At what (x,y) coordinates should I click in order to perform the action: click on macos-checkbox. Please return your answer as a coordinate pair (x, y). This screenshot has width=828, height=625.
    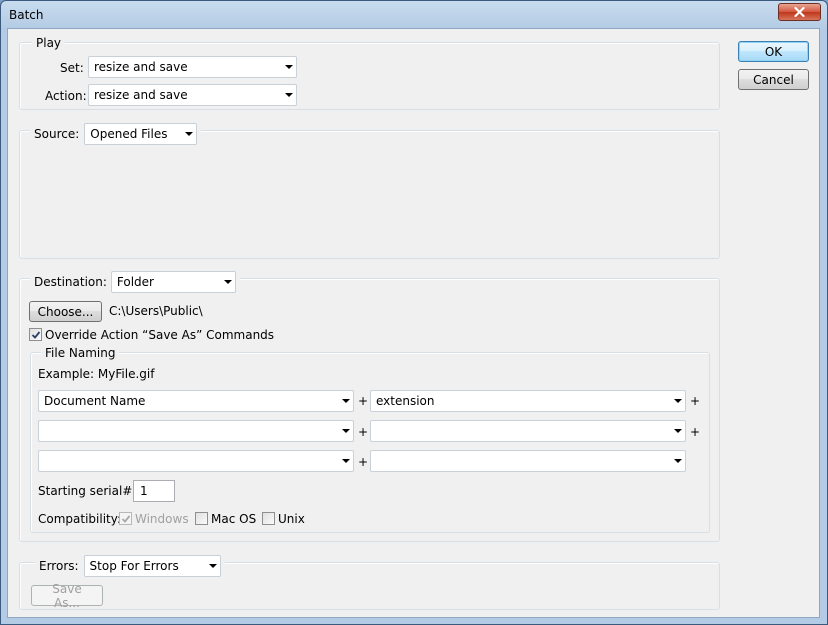
    Looking at the image, I should click on (201, 518).